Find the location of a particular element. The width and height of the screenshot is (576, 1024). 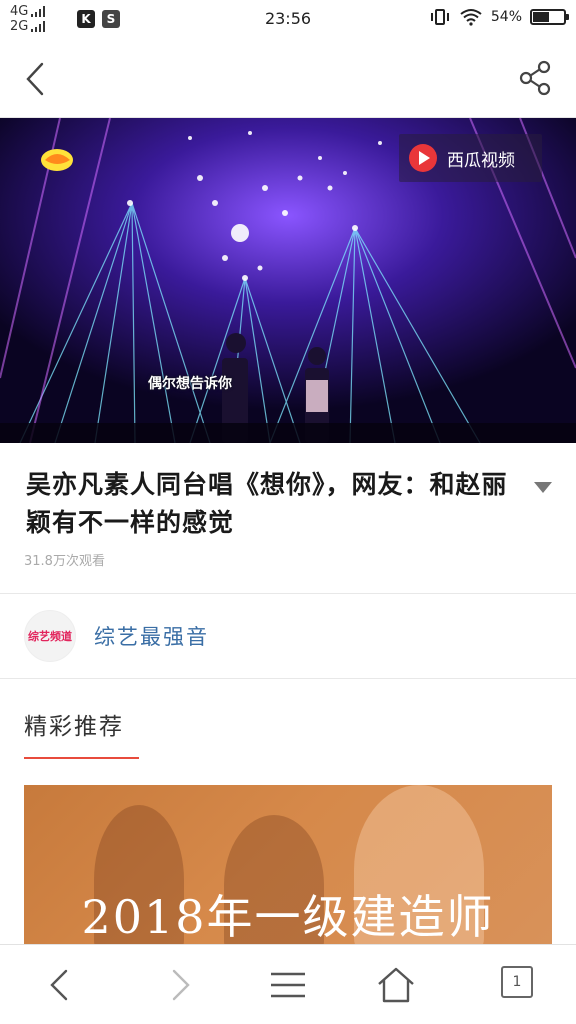

section-heading: 精彩推荐 is located at coordinates (74, 727).